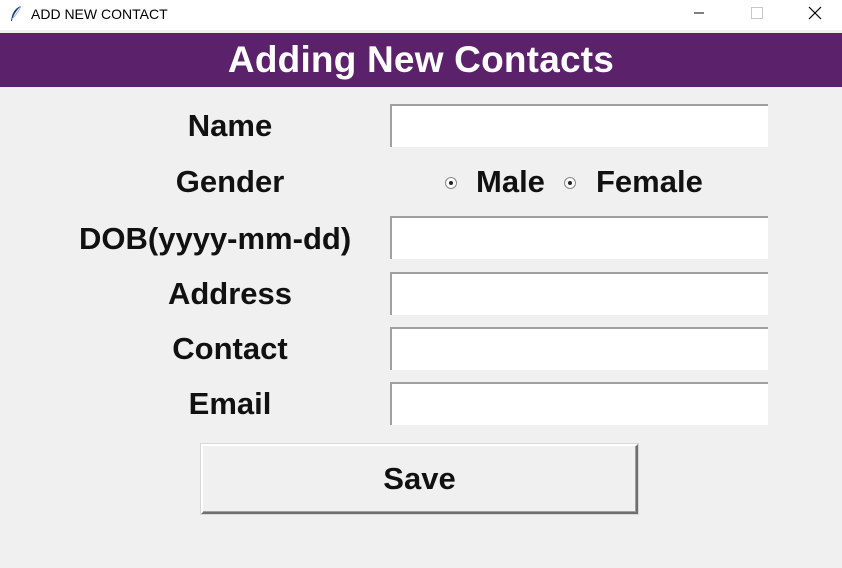 This screenshot has height=568, width=842. I want to click on minimize-icon, so click(699, 15).